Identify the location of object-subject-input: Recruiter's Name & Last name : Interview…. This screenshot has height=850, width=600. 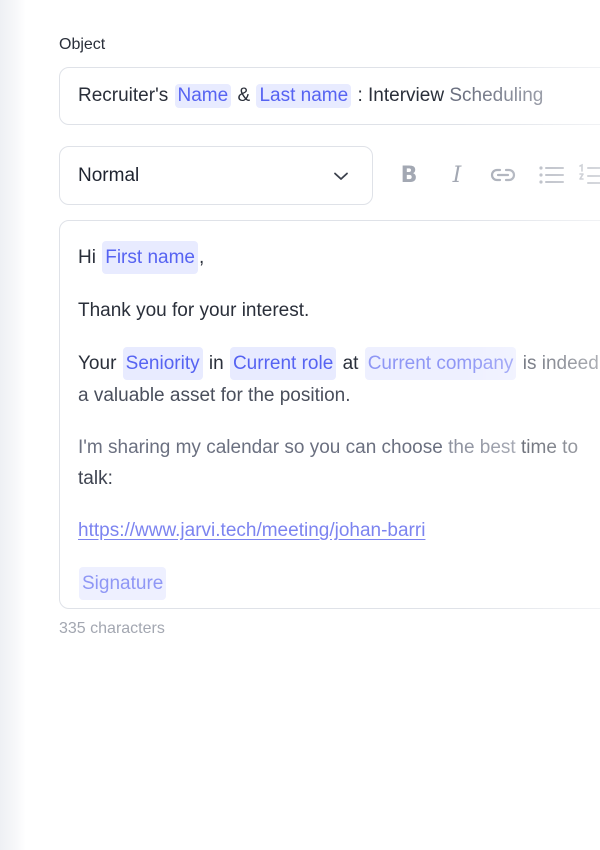
(329, 96).